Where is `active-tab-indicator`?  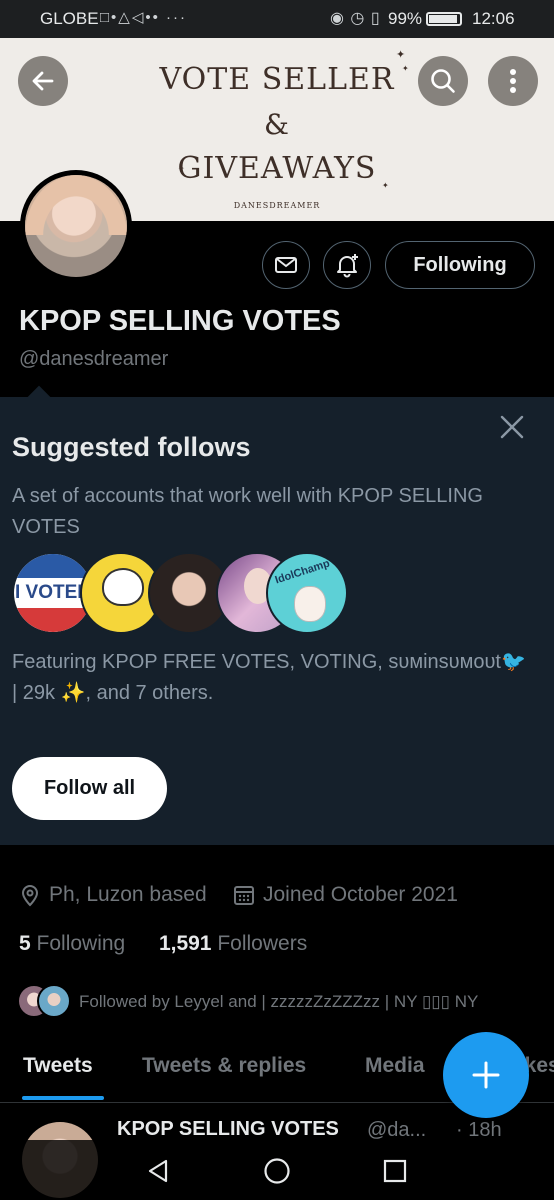 active-tab-indicator is located at coordinates (63, 1098).